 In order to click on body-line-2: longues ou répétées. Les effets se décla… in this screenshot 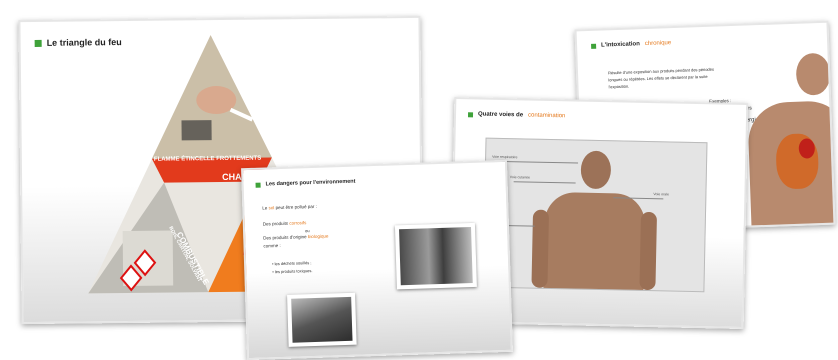, I will do `click(658, 78)`.